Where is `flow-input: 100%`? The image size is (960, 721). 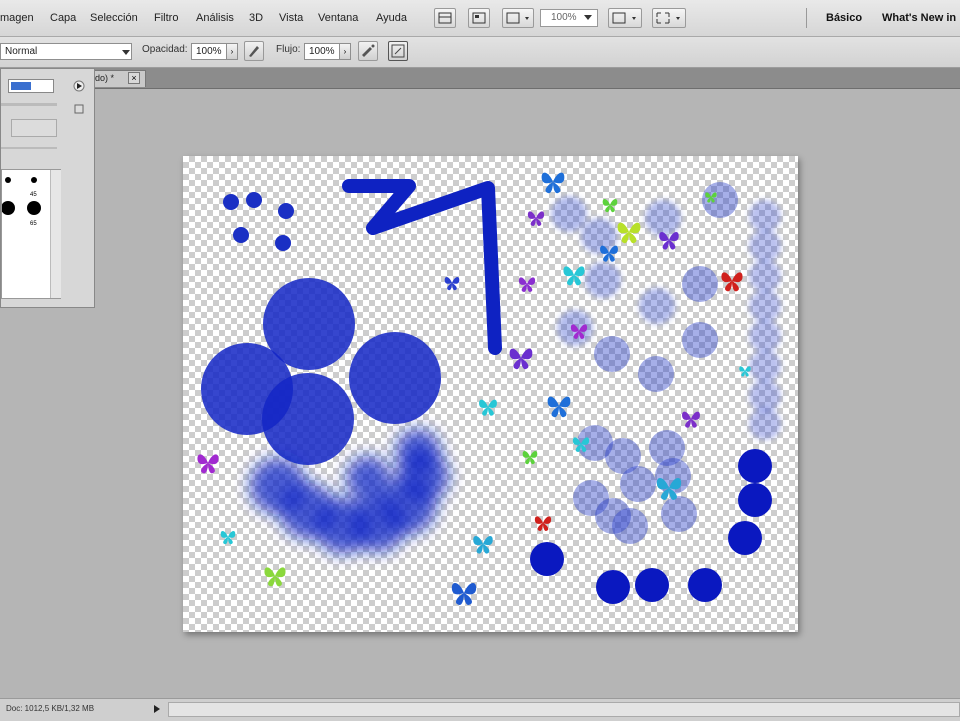
flow-input: 100% is located at coordinates (322, 51).